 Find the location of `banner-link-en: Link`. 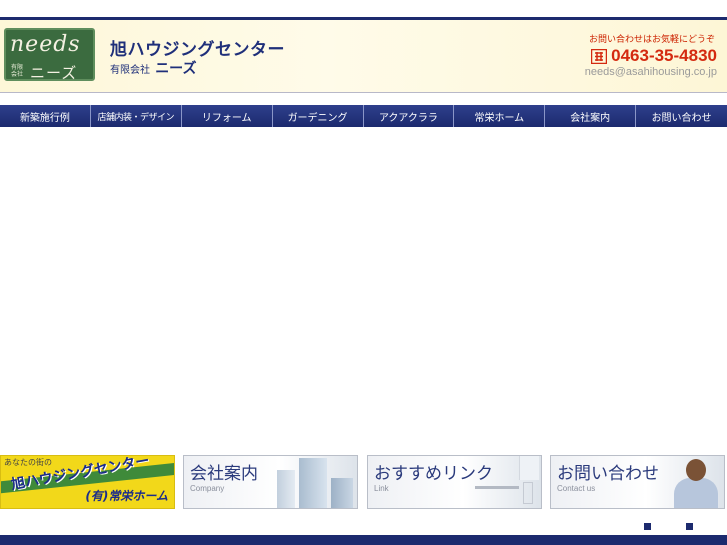

banner-link-en: Link is located at coordinates (381, 488).